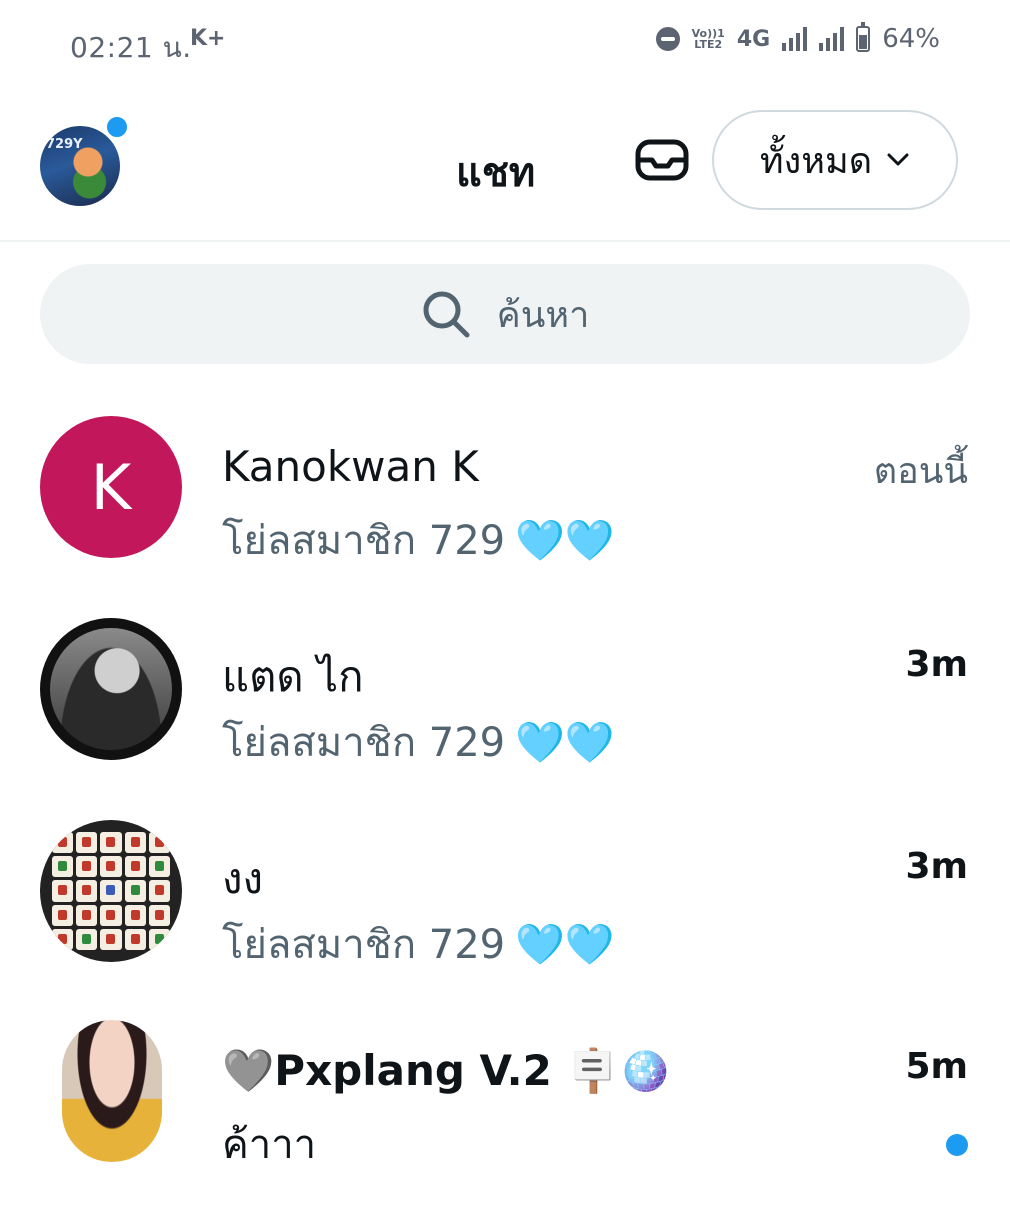 This screenshot has height=1220, width=1010. Describe the element at coordinates (957, 1145) in the screenshot. I see `unread-indicator` at that location.